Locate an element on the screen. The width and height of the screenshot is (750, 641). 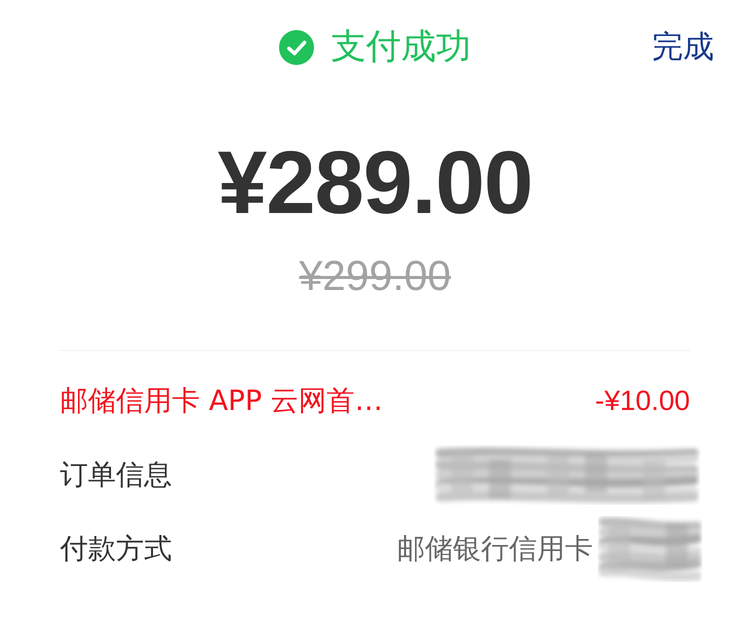
done-button: 完成 is located at coordinates (683, 47).